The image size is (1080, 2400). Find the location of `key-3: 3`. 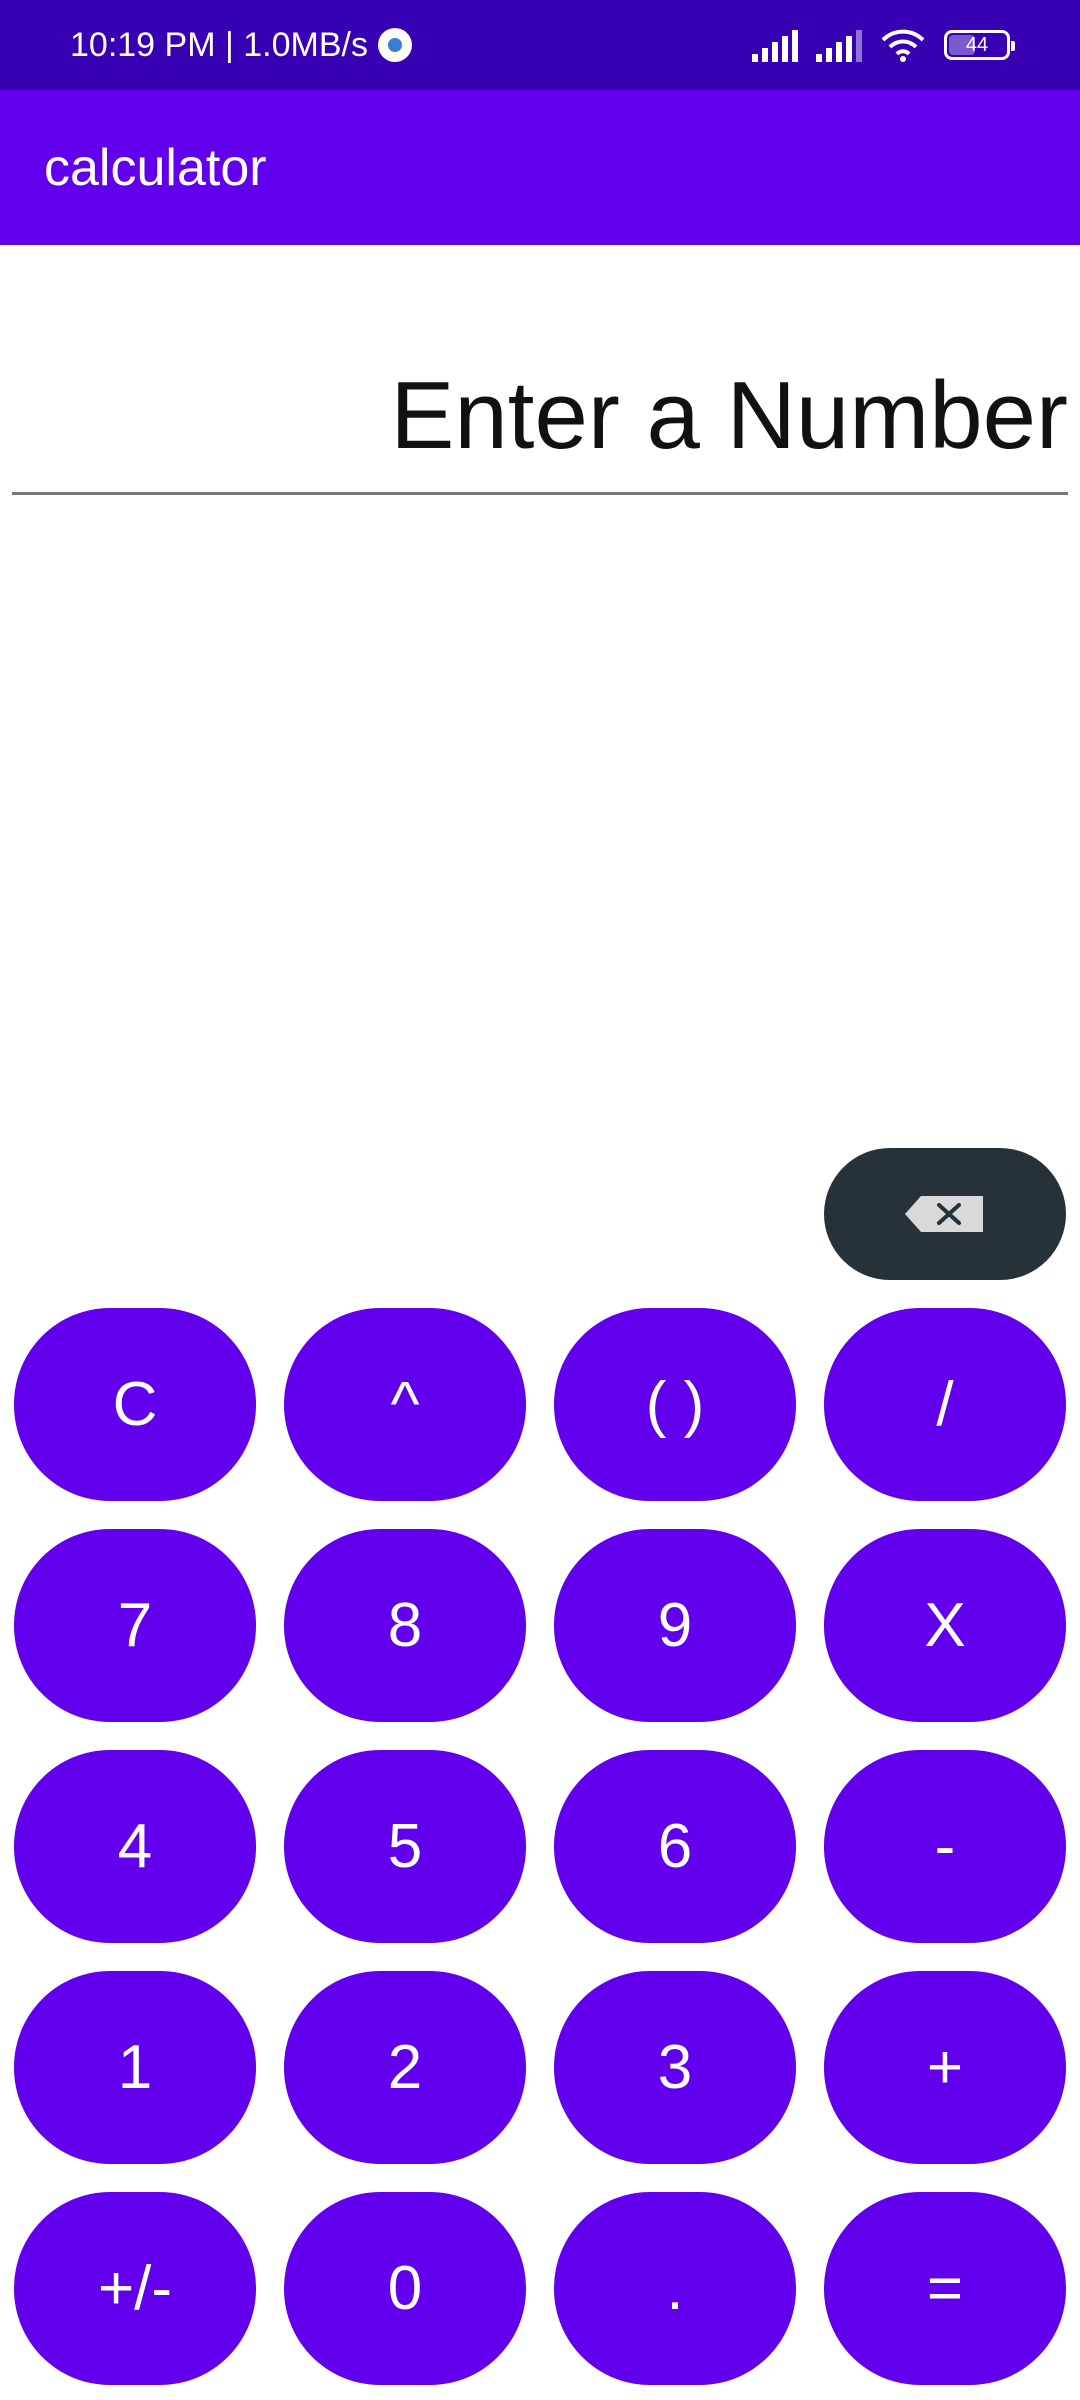

key-3: 3 is located at coordinates (675, 2067).